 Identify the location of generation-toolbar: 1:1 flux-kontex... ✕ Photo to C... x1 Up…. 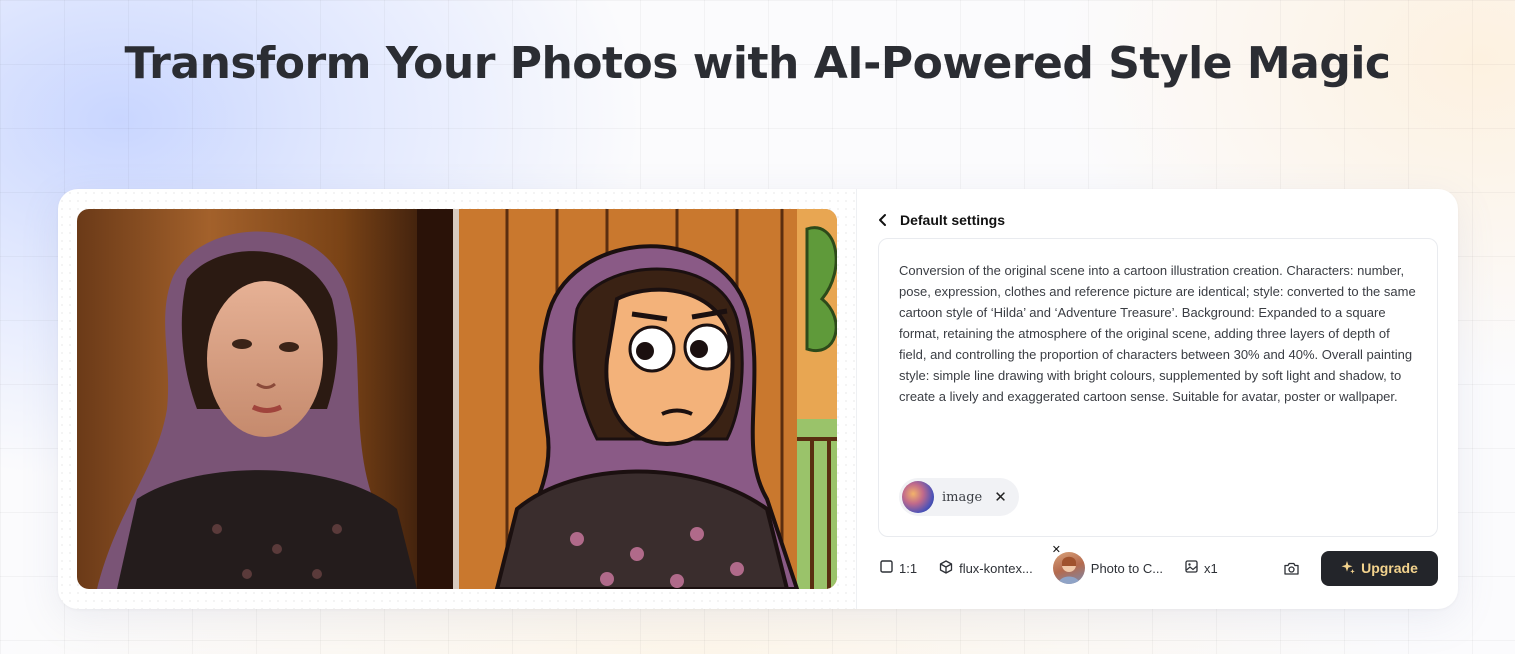
(1158, 565).